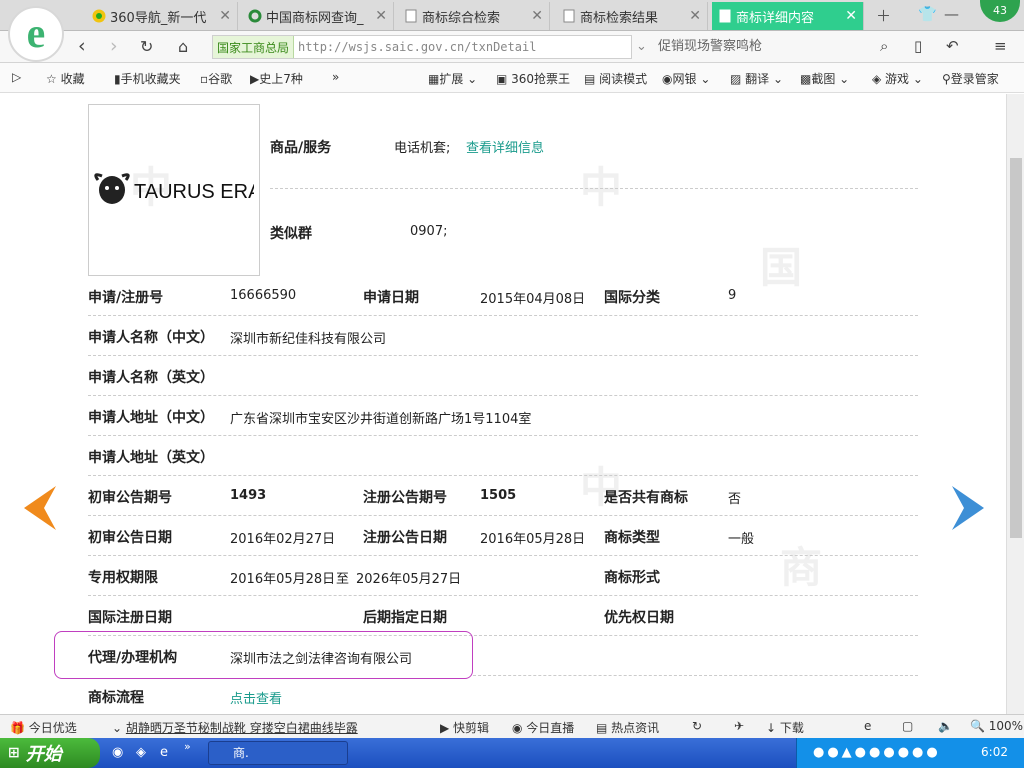  Describe the element at coordinates (429, 231) in the screenshot. I see `similar-group-value: 0907;` at that location.